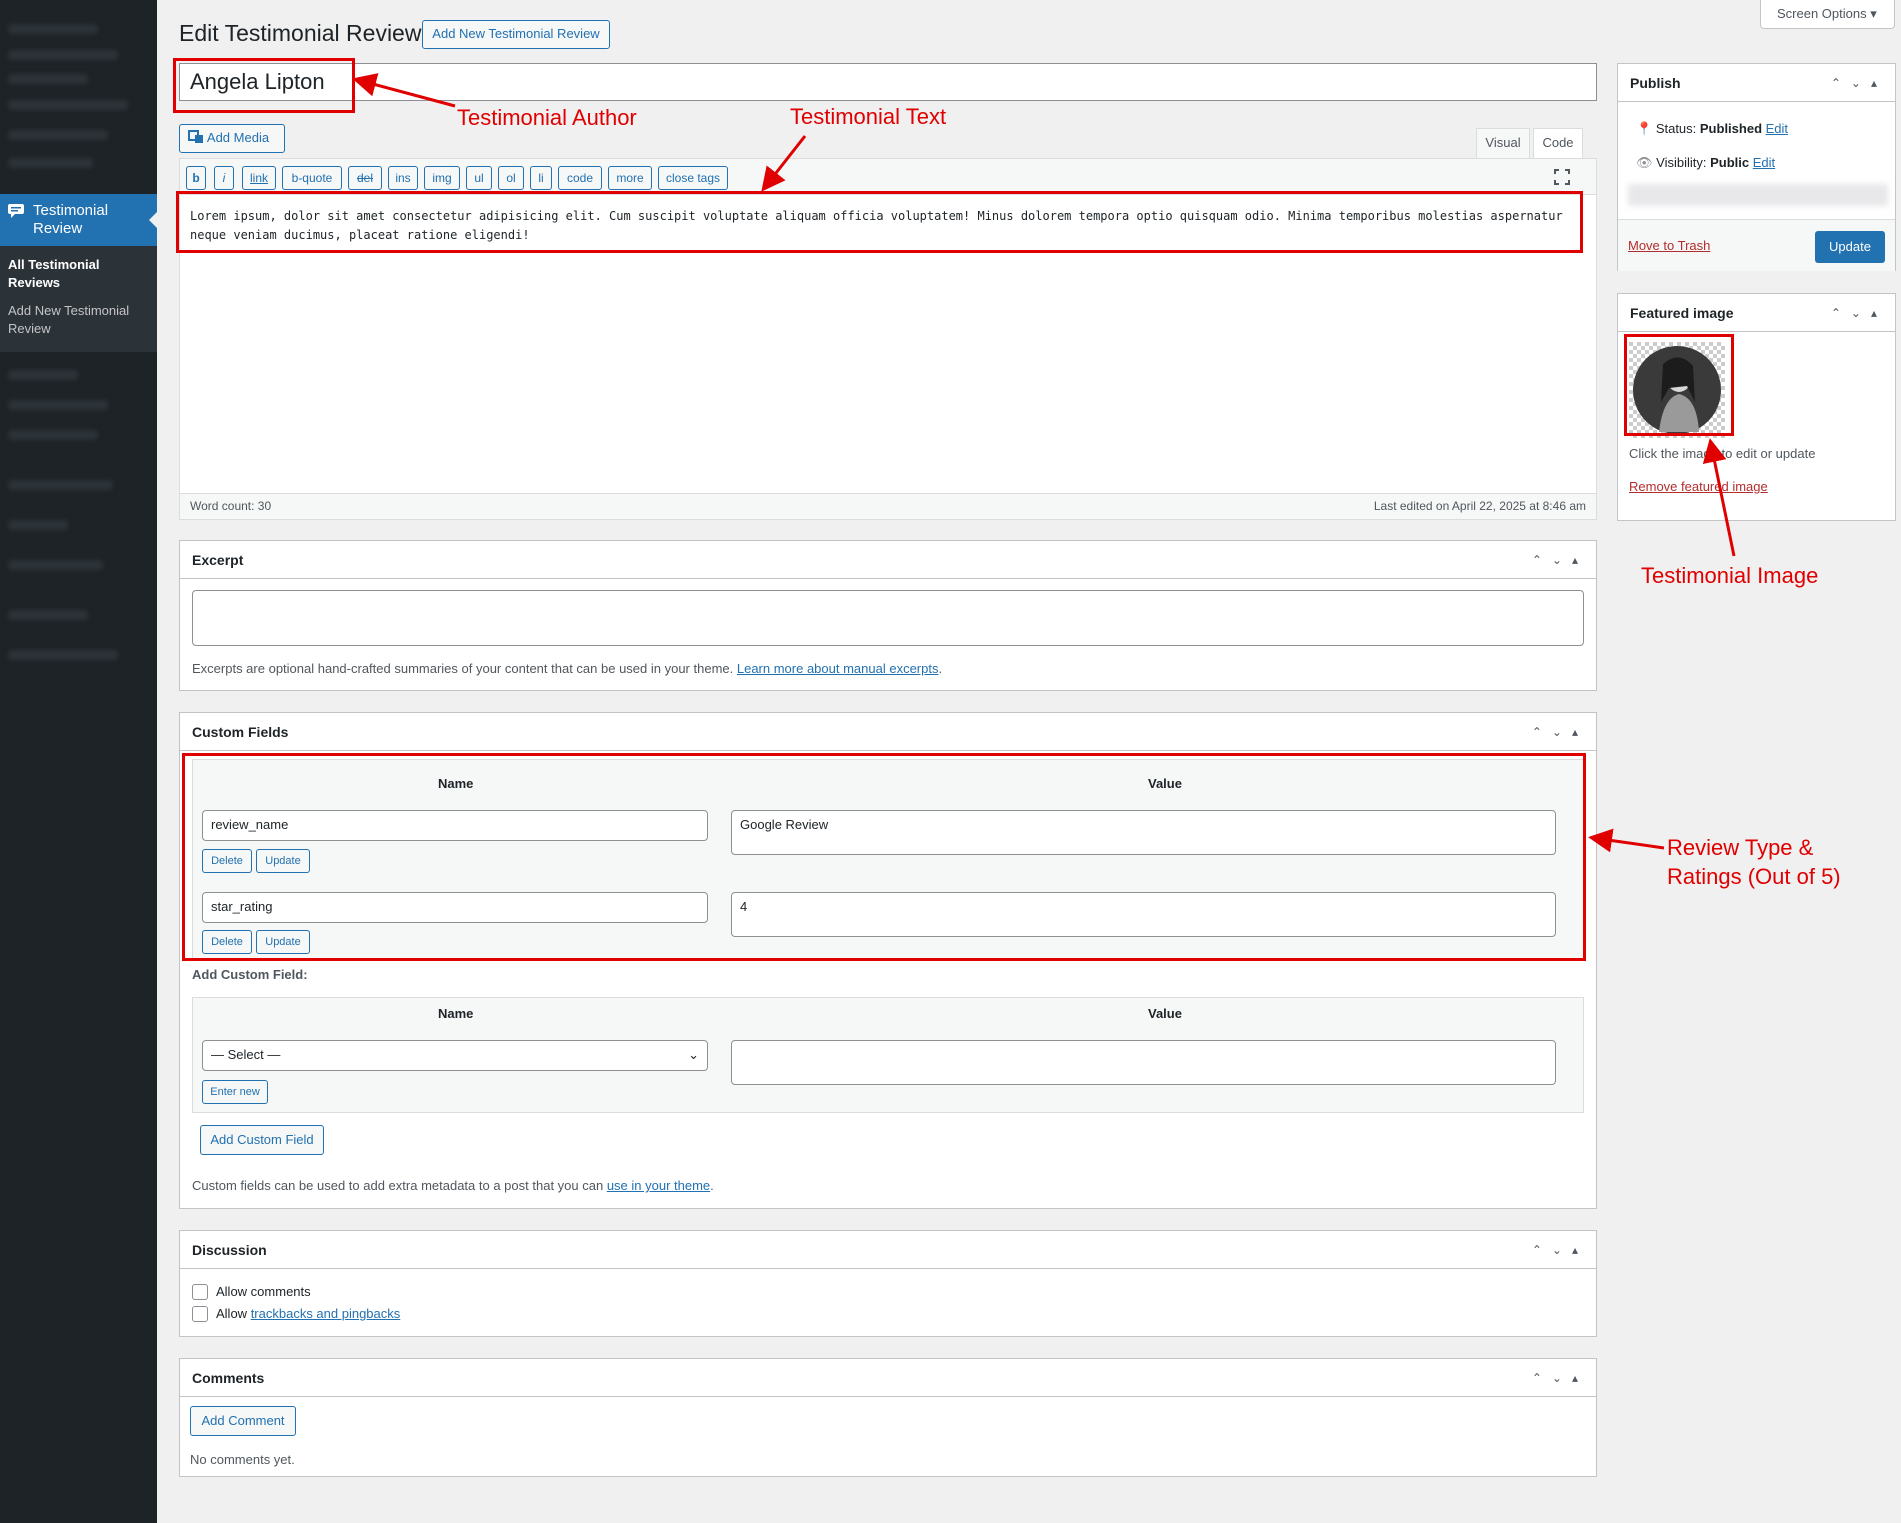 The height and width of the screenshot is (1523, 1901). I want to click on arrow-fields, so click(1626, 840).